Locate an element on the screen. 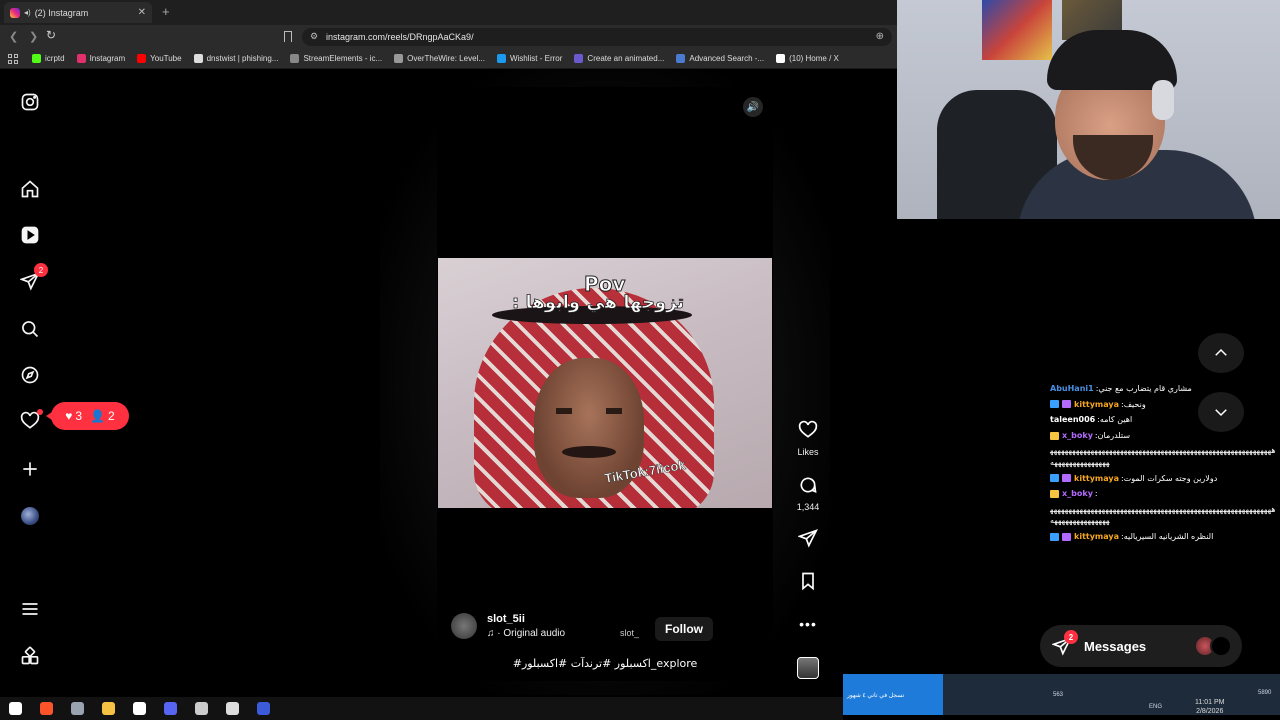  reel-author: slot_5ii ♫ · Original audio is located at coordinates (508, 626).